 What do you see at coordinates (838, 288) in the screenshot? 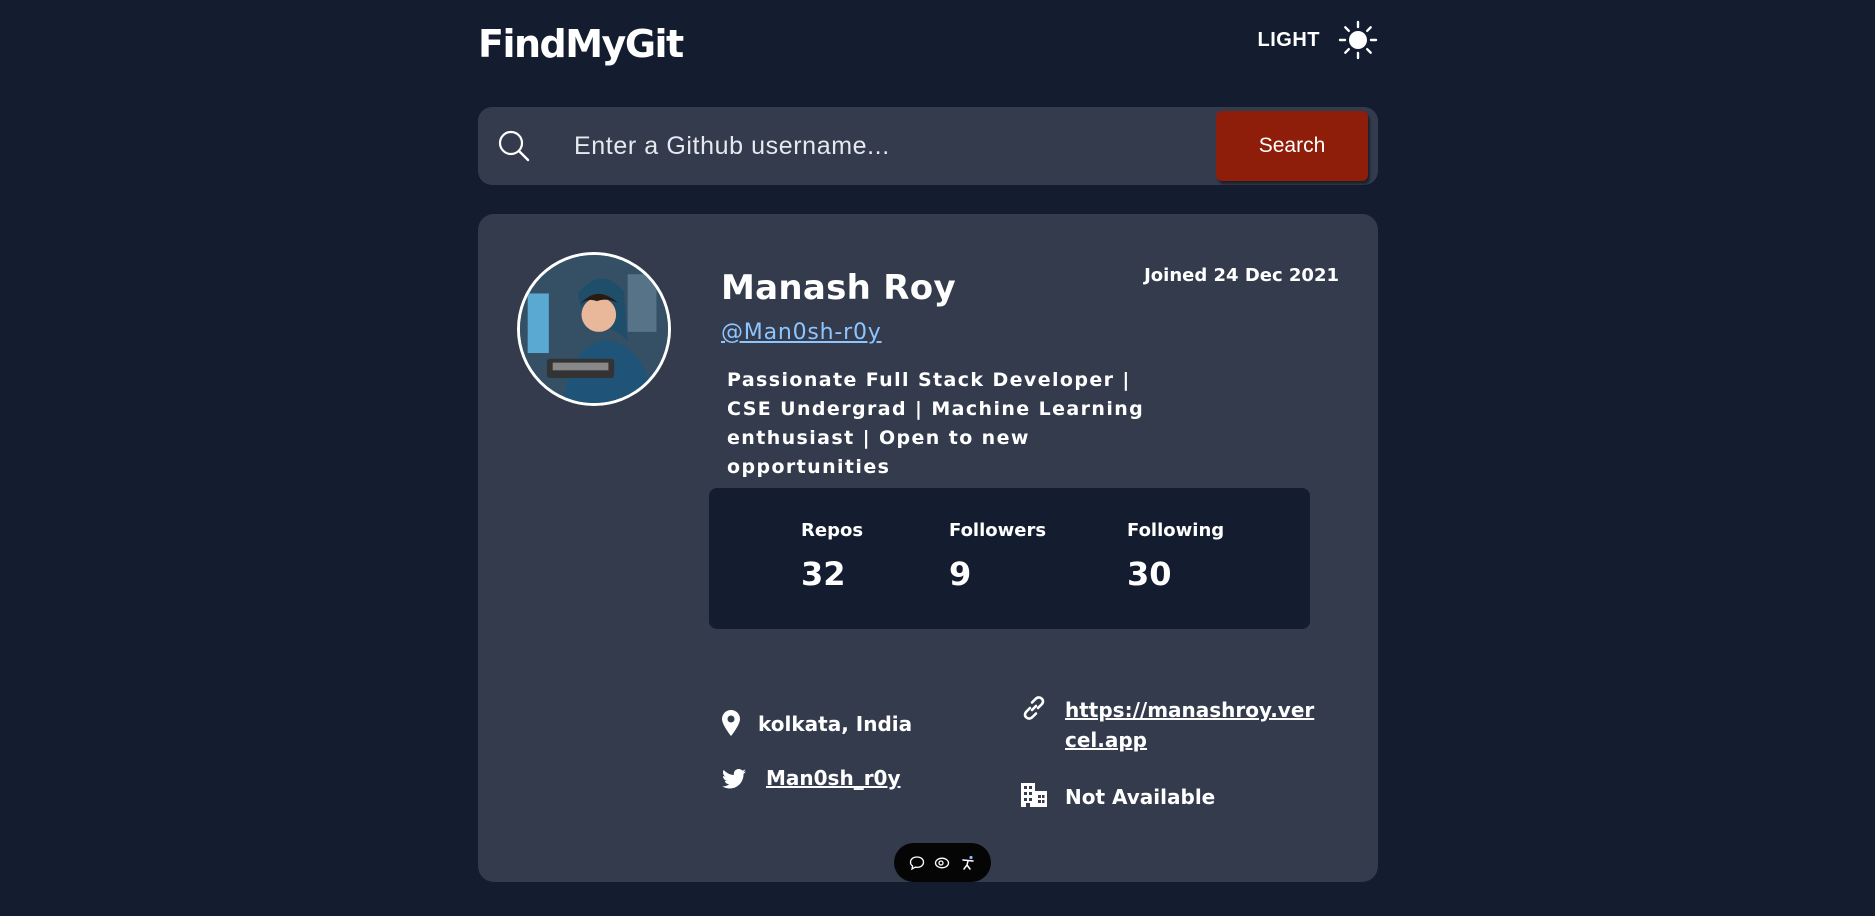
I see `profile-name: Manash Roy` at bounding box center [838, 288].